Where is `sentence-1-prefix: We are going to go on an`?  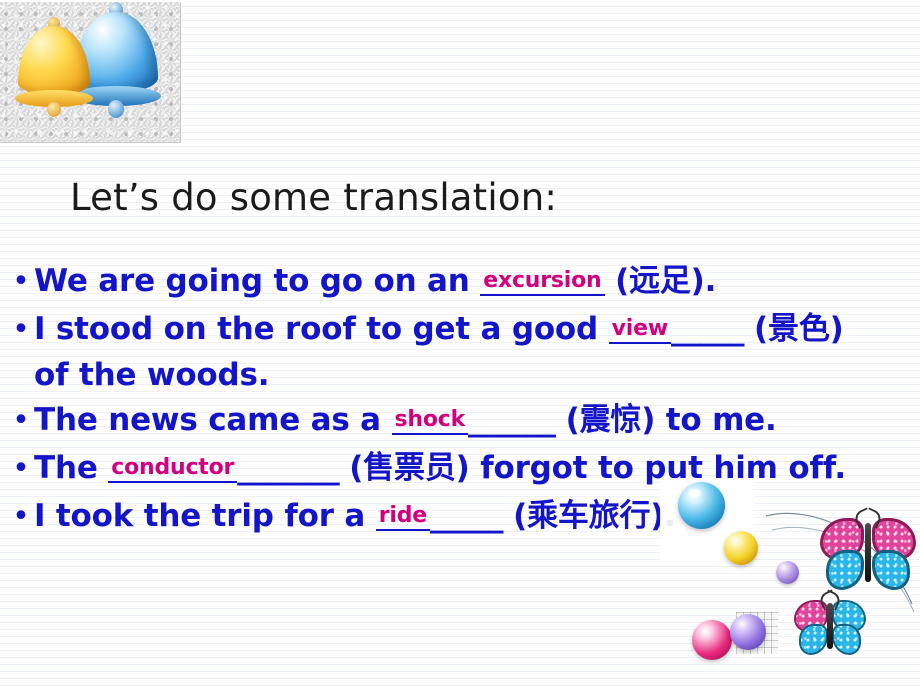 sentence-1-prefix: We are going to go on an is located at coordinates (257, 281).